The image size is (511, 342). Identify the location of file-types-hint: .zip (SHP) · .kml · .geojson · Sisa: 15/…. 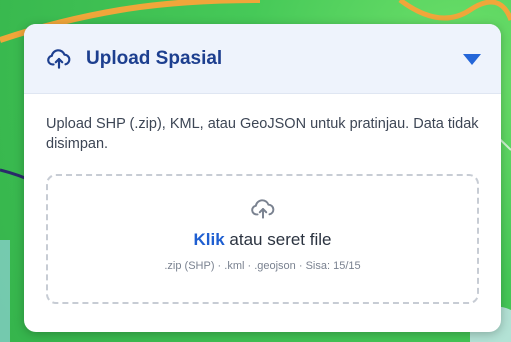
(262, 266).